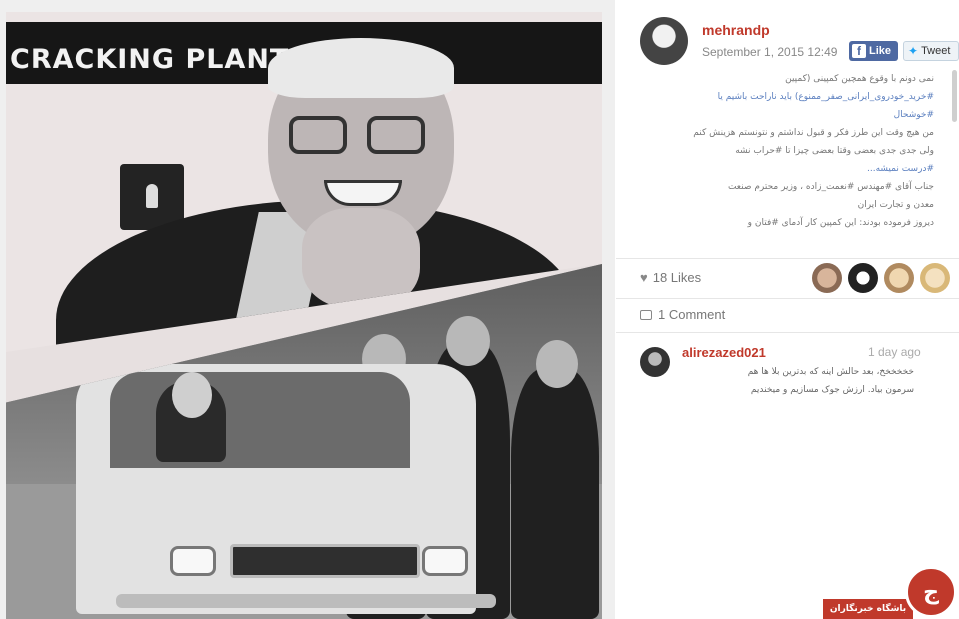 The image size is (959, 619). I want to click on post-date: September 1, 2015 12:49, so click(770, 52).